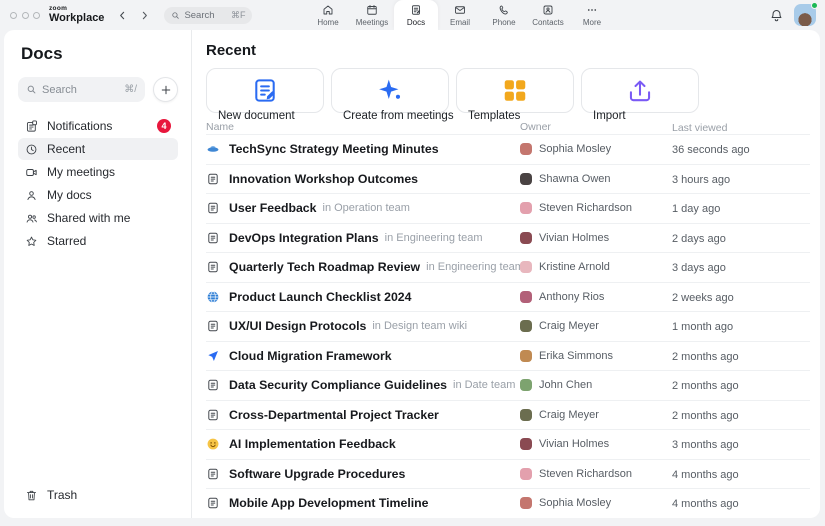 The width and height of the screenshot is (825, 526). I want to click on notifications-bell-icon, so click(776, 15).